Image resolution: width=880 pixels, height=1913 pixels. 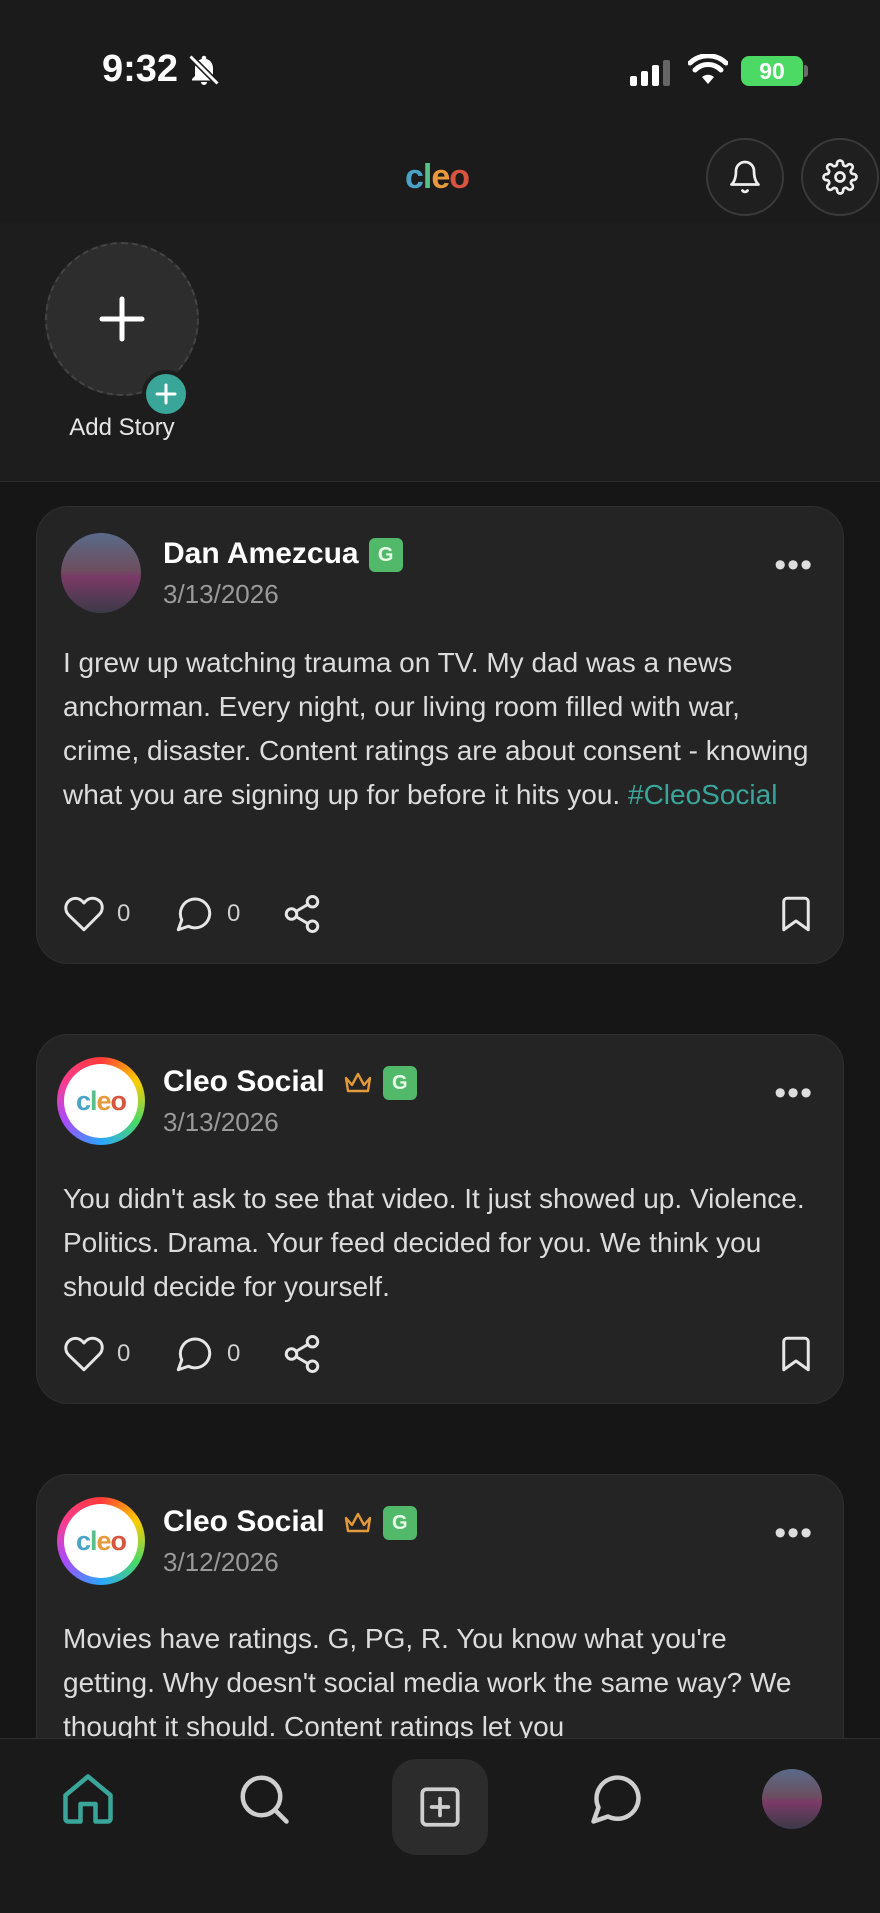 What do you see at coordinates (101, 573) in the screenshot?
I see `author-avatar` at bounding box center [101, 573].